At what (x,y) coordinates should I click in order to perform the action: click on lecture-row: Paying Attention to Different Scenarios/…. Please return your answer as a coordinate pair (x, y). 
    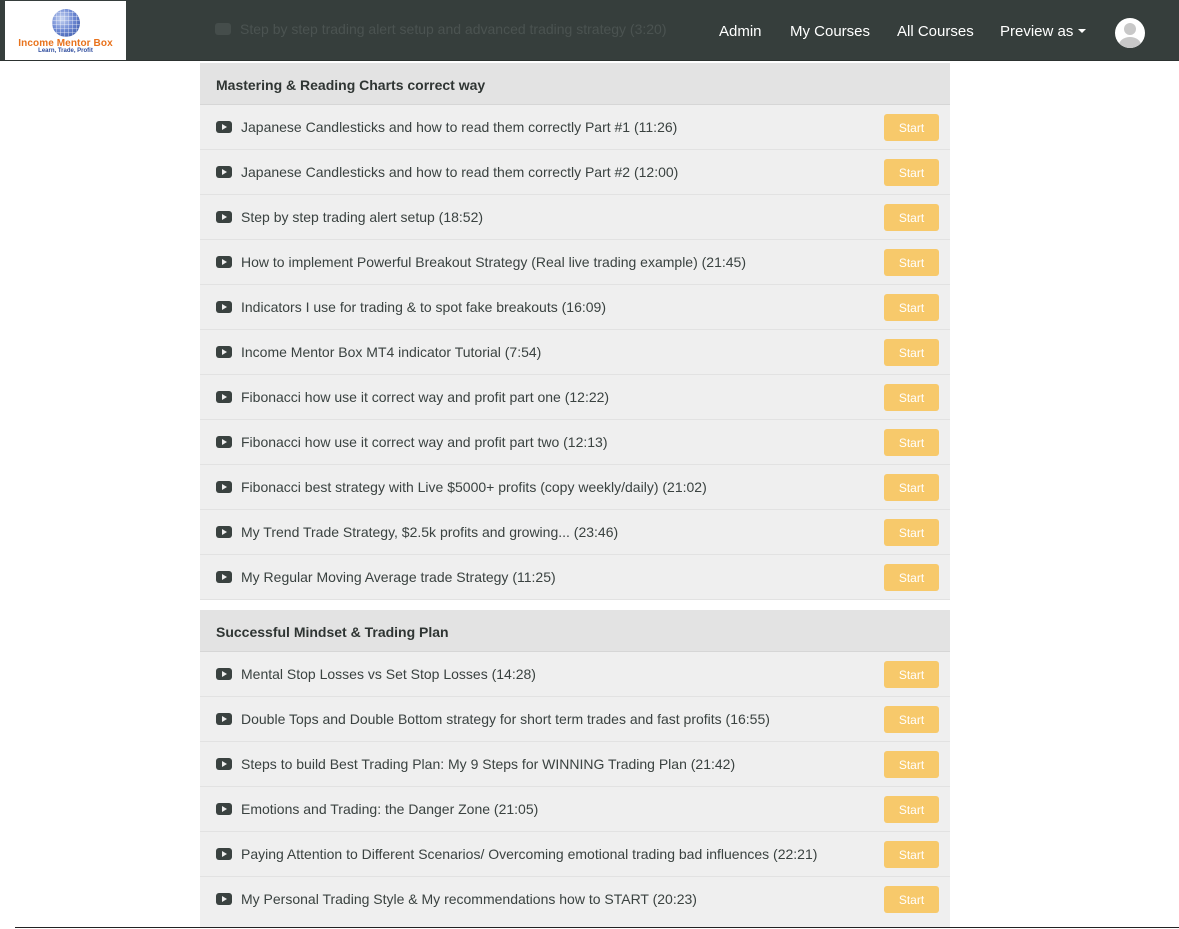
    Looking at the image, I should click on (575, 854).